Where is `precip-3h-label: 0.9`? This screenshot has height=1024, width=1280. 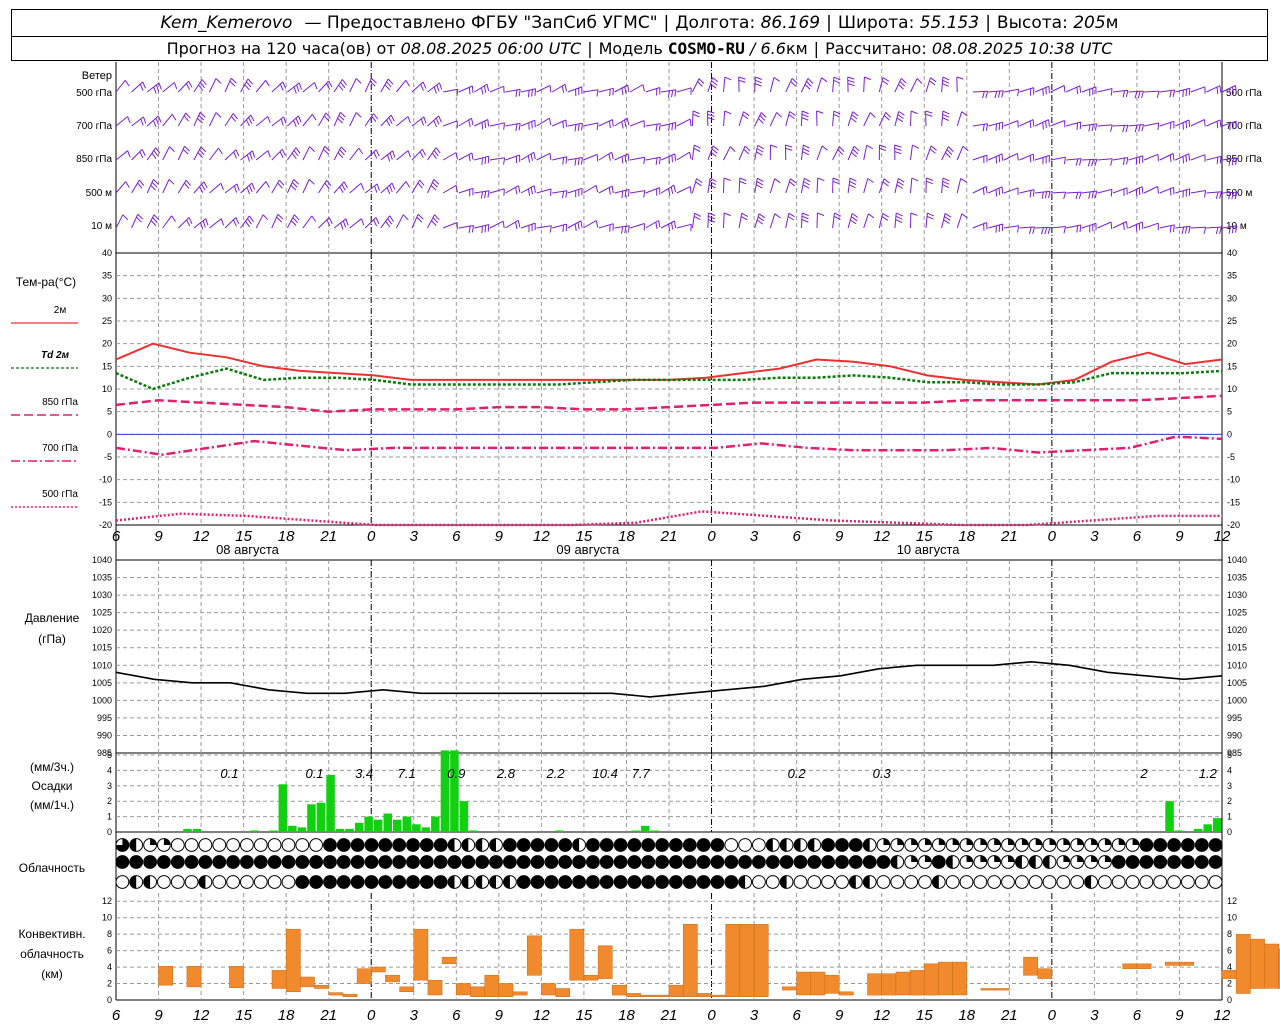
precip-3h-label: 0.9 is located at coordinates (456, 773).